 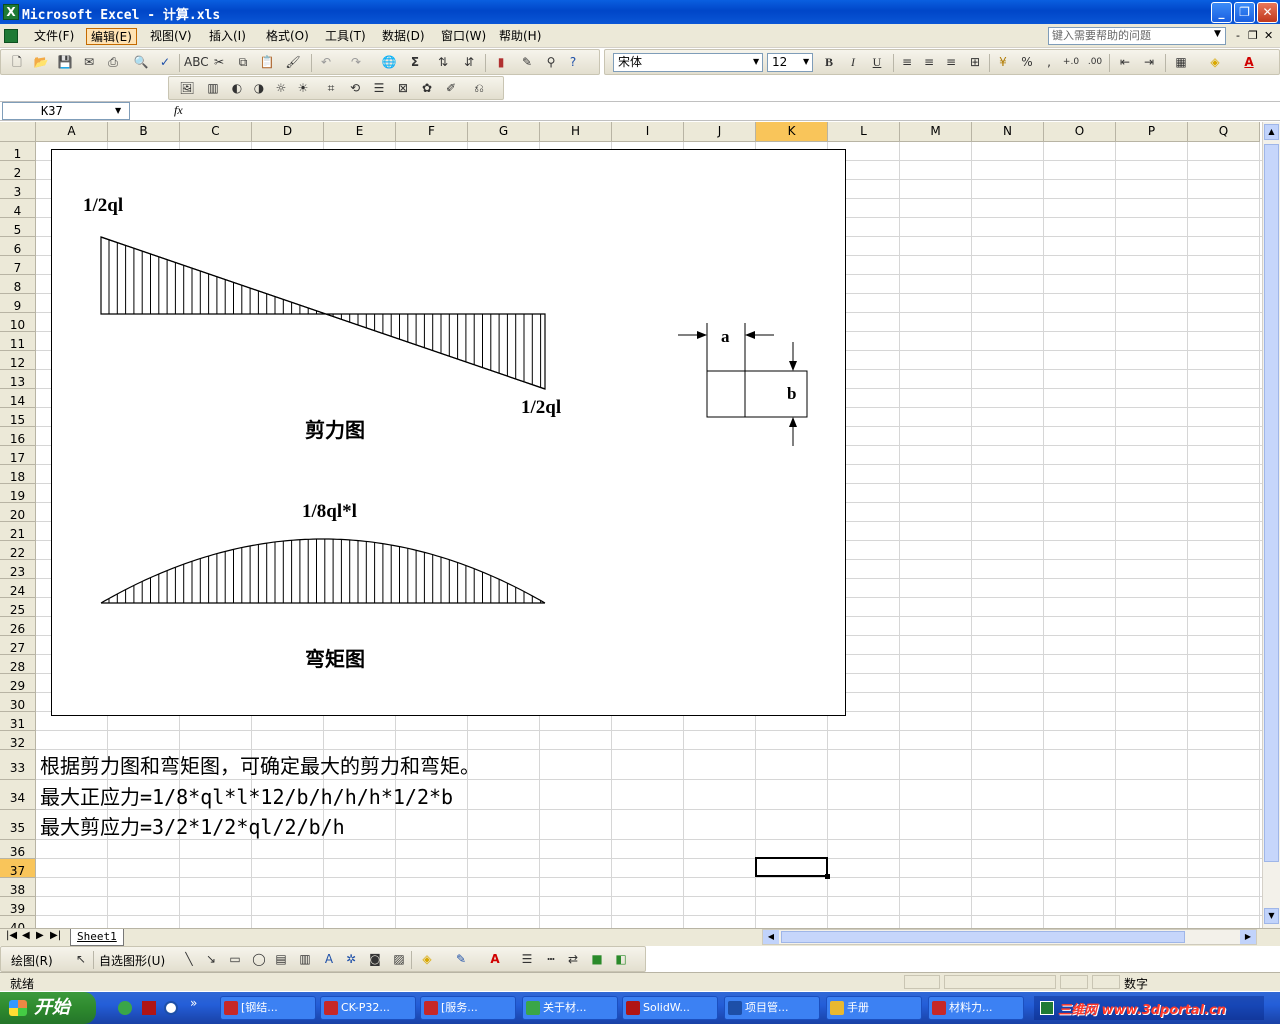 I want to click on row-header-5: 5, so click(x=18, y=227).